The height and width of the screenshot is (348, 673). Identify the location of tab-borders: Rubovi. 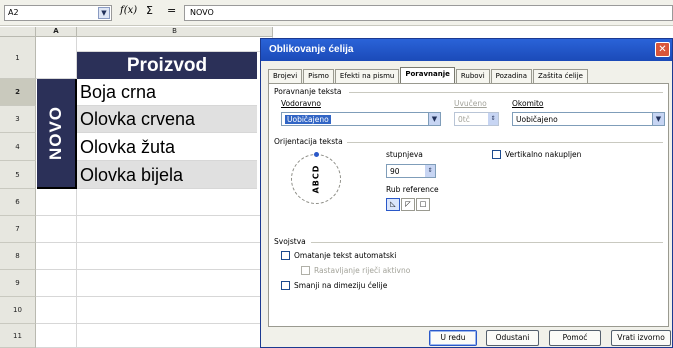
(472, 76).